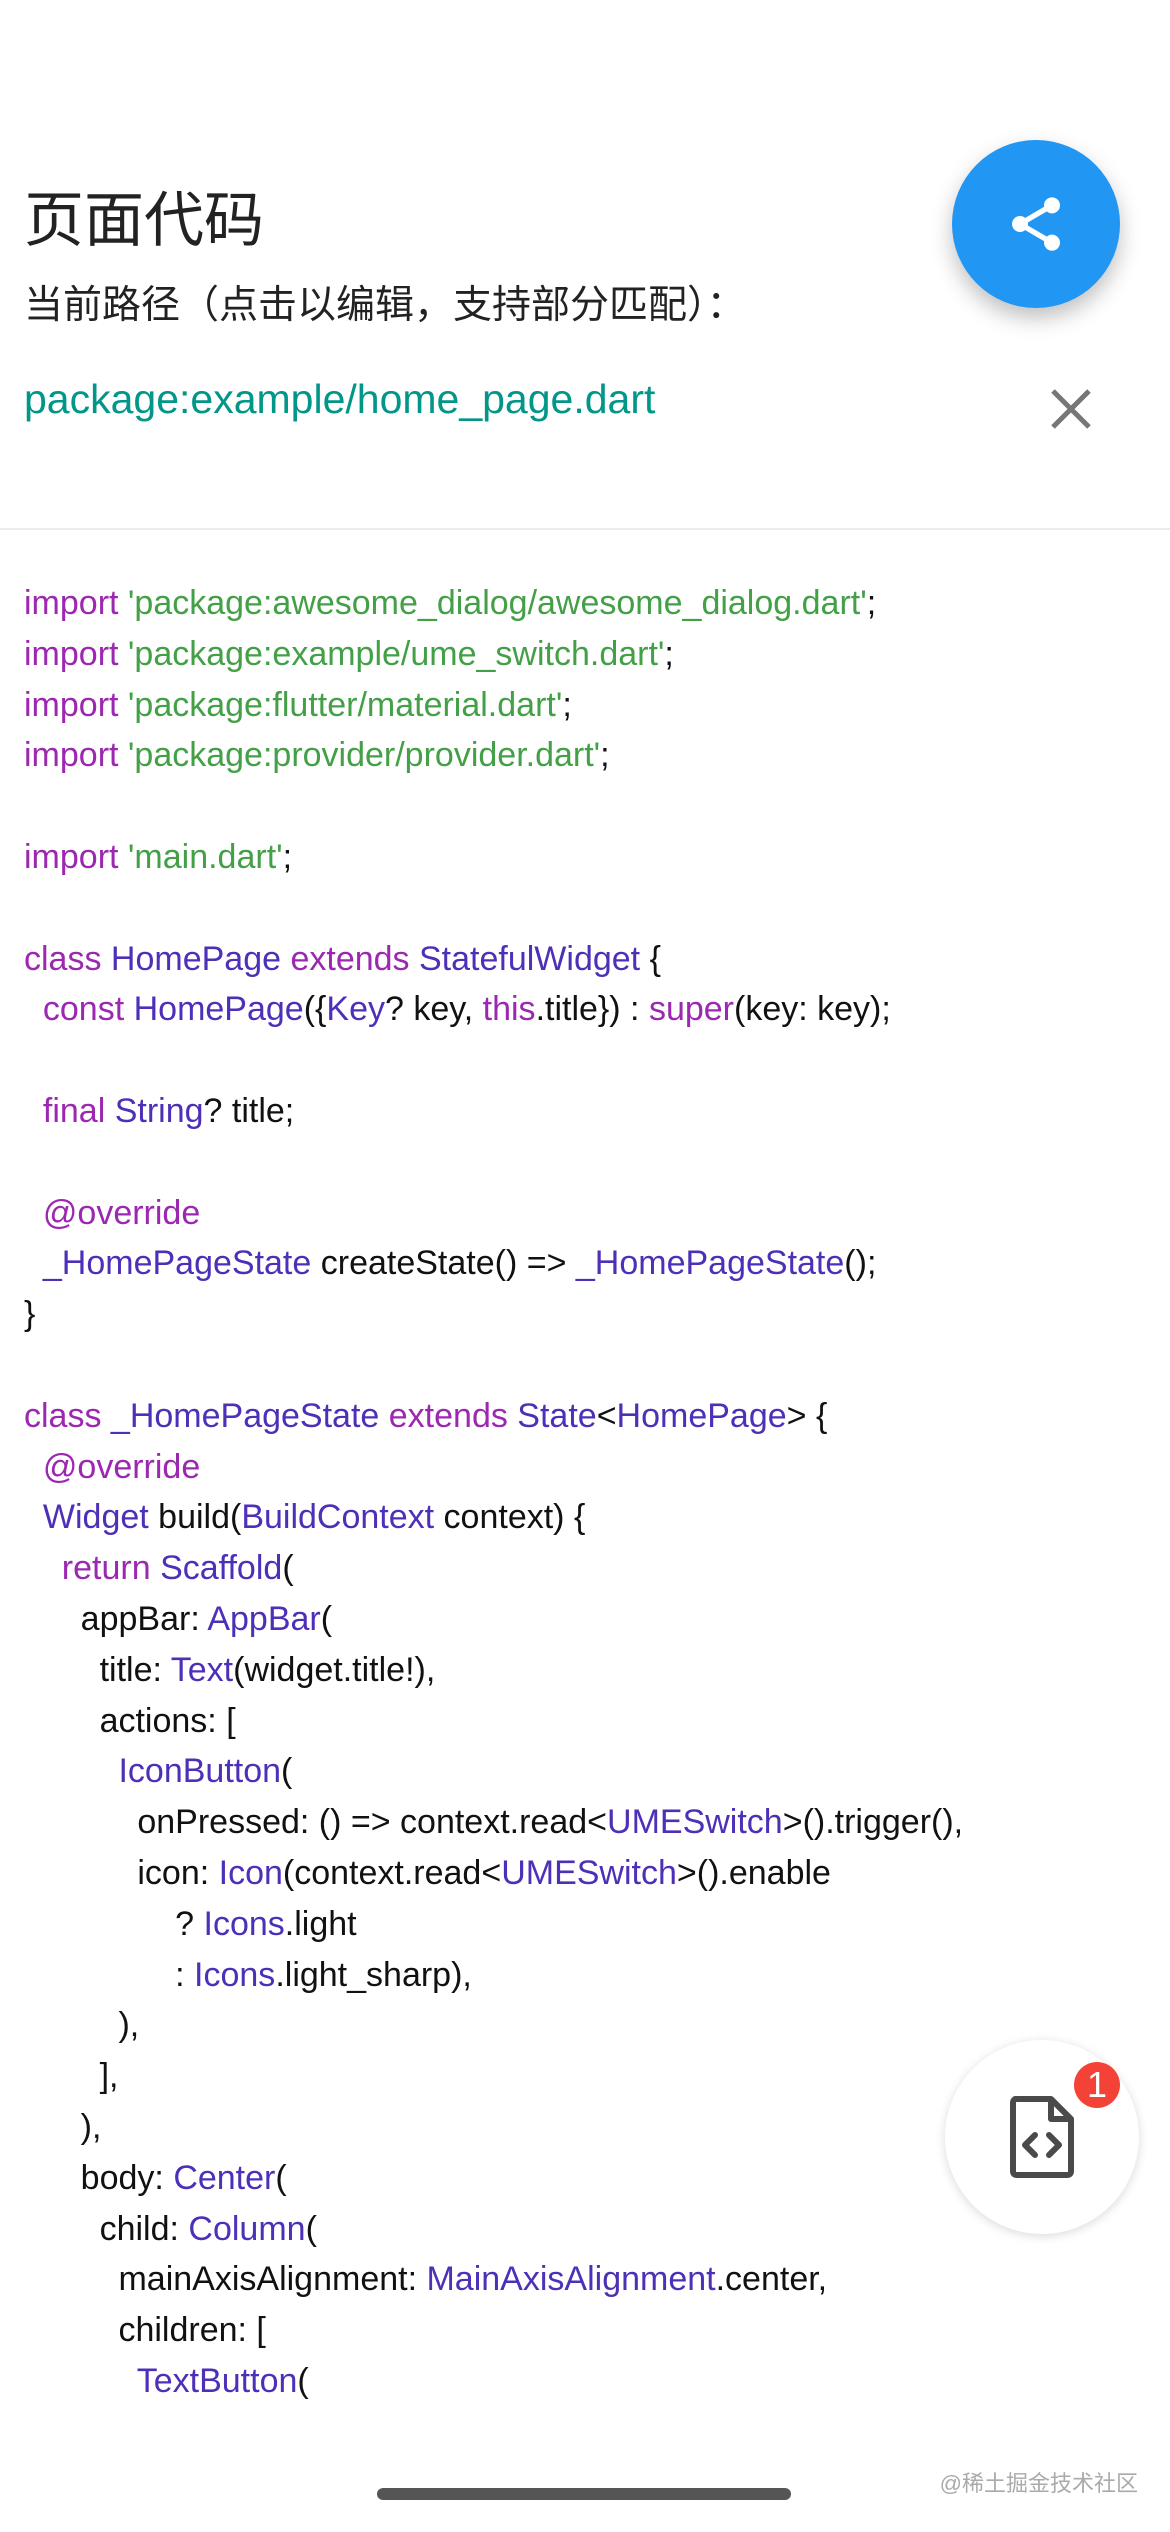  Describe the element at coordinates (493, 1111) in the screenshot. I see `code-line: final String? title;` at that location.